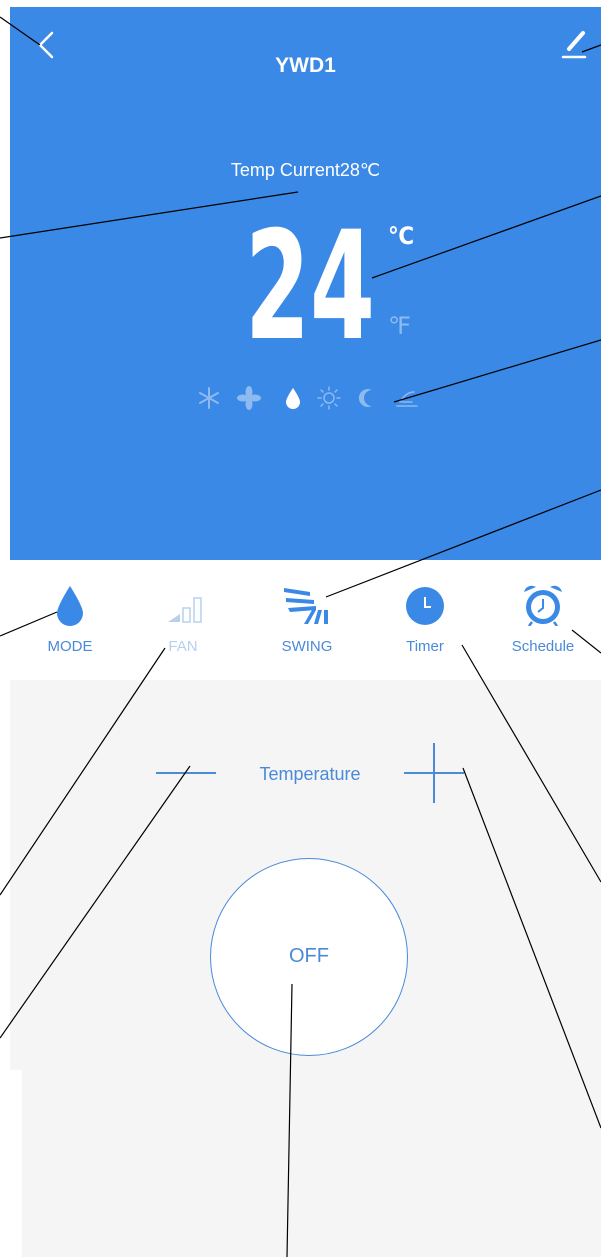  I want to click on snowflake-icon, so click(209, 398).